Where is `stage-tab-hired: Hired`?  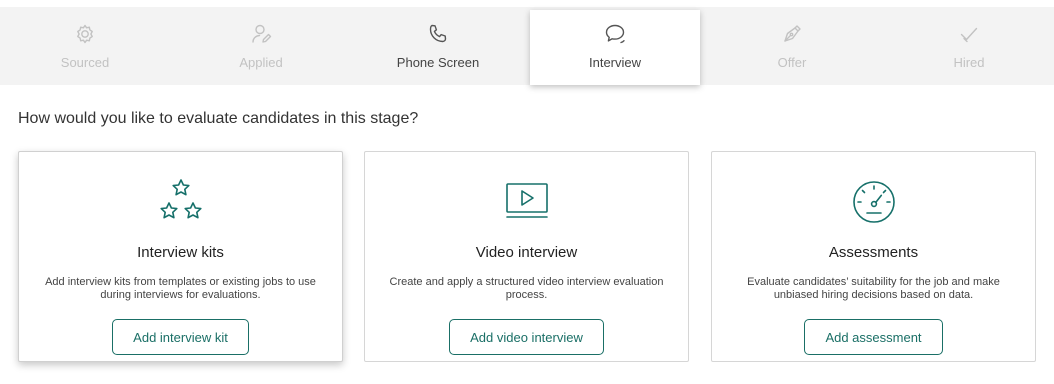 stage-tab-hired: Hired is located at coordinates (969, 46).